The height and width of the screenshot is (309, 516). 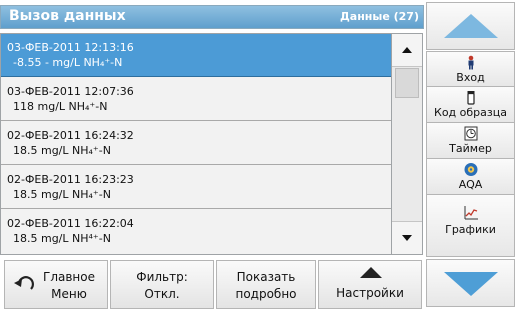 I want to click on filter-line2: Откл., so click(x=162, y=294).